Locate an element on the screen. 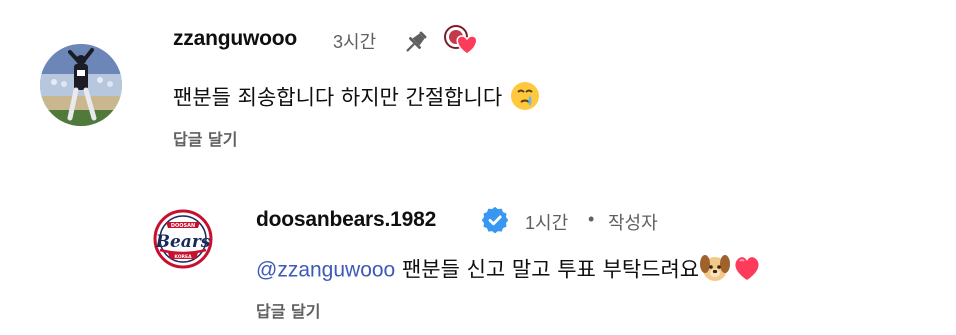  logo-top-text: DOOSAN is located at coordinates (183, 226).